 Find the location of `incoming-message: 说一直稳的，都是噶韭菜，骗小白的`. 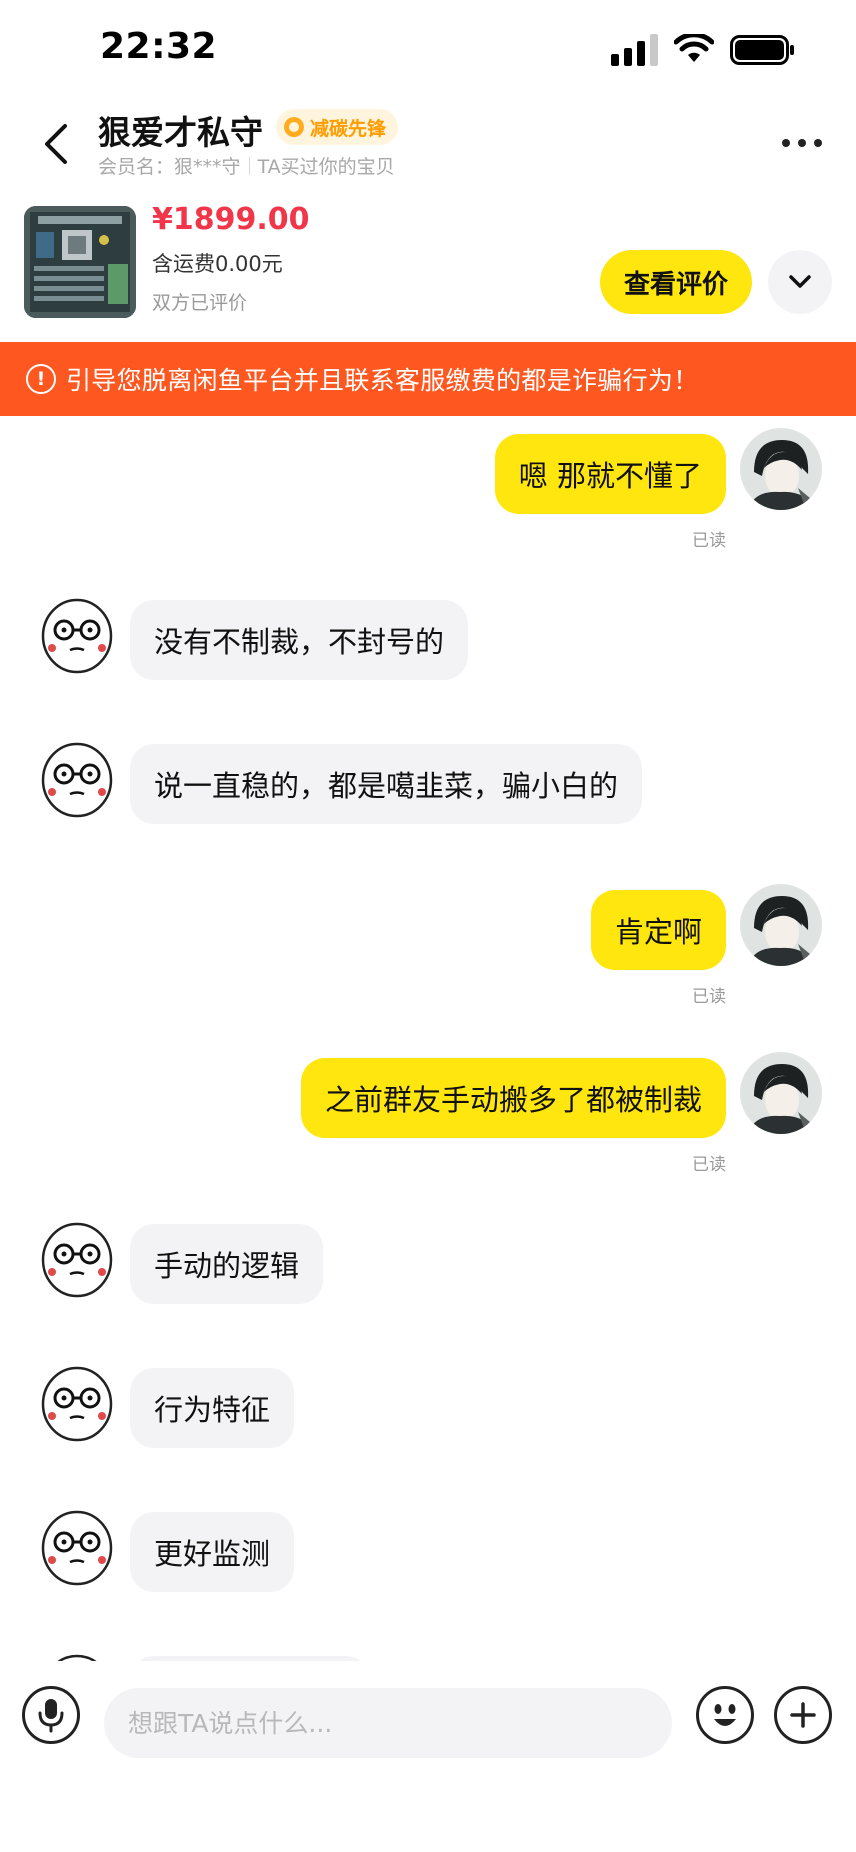

incoming-message: 说一直稳的，都是噶韭菜，骗小白的 is located at coordinates (386, 784).